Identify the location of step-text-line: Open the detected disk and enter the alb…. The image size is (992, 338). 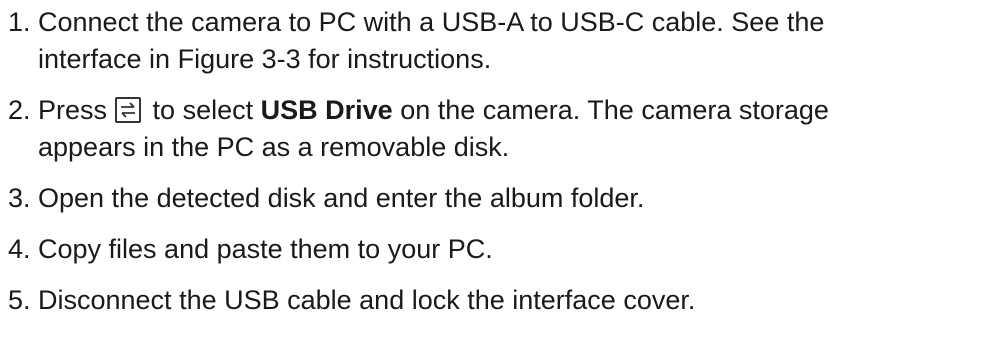
(341, 198).